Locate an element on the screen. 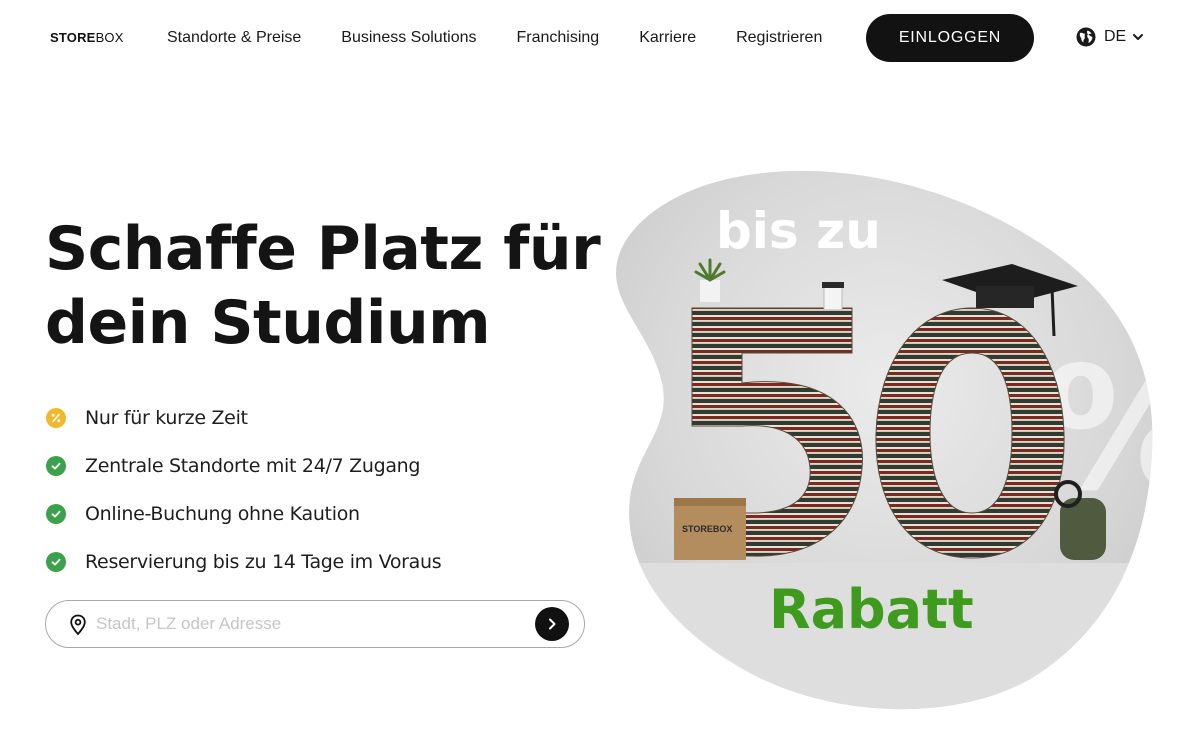 The height and width of the screenshot is (750, 1200). globe-icon is located at coordinates (1086, 37).